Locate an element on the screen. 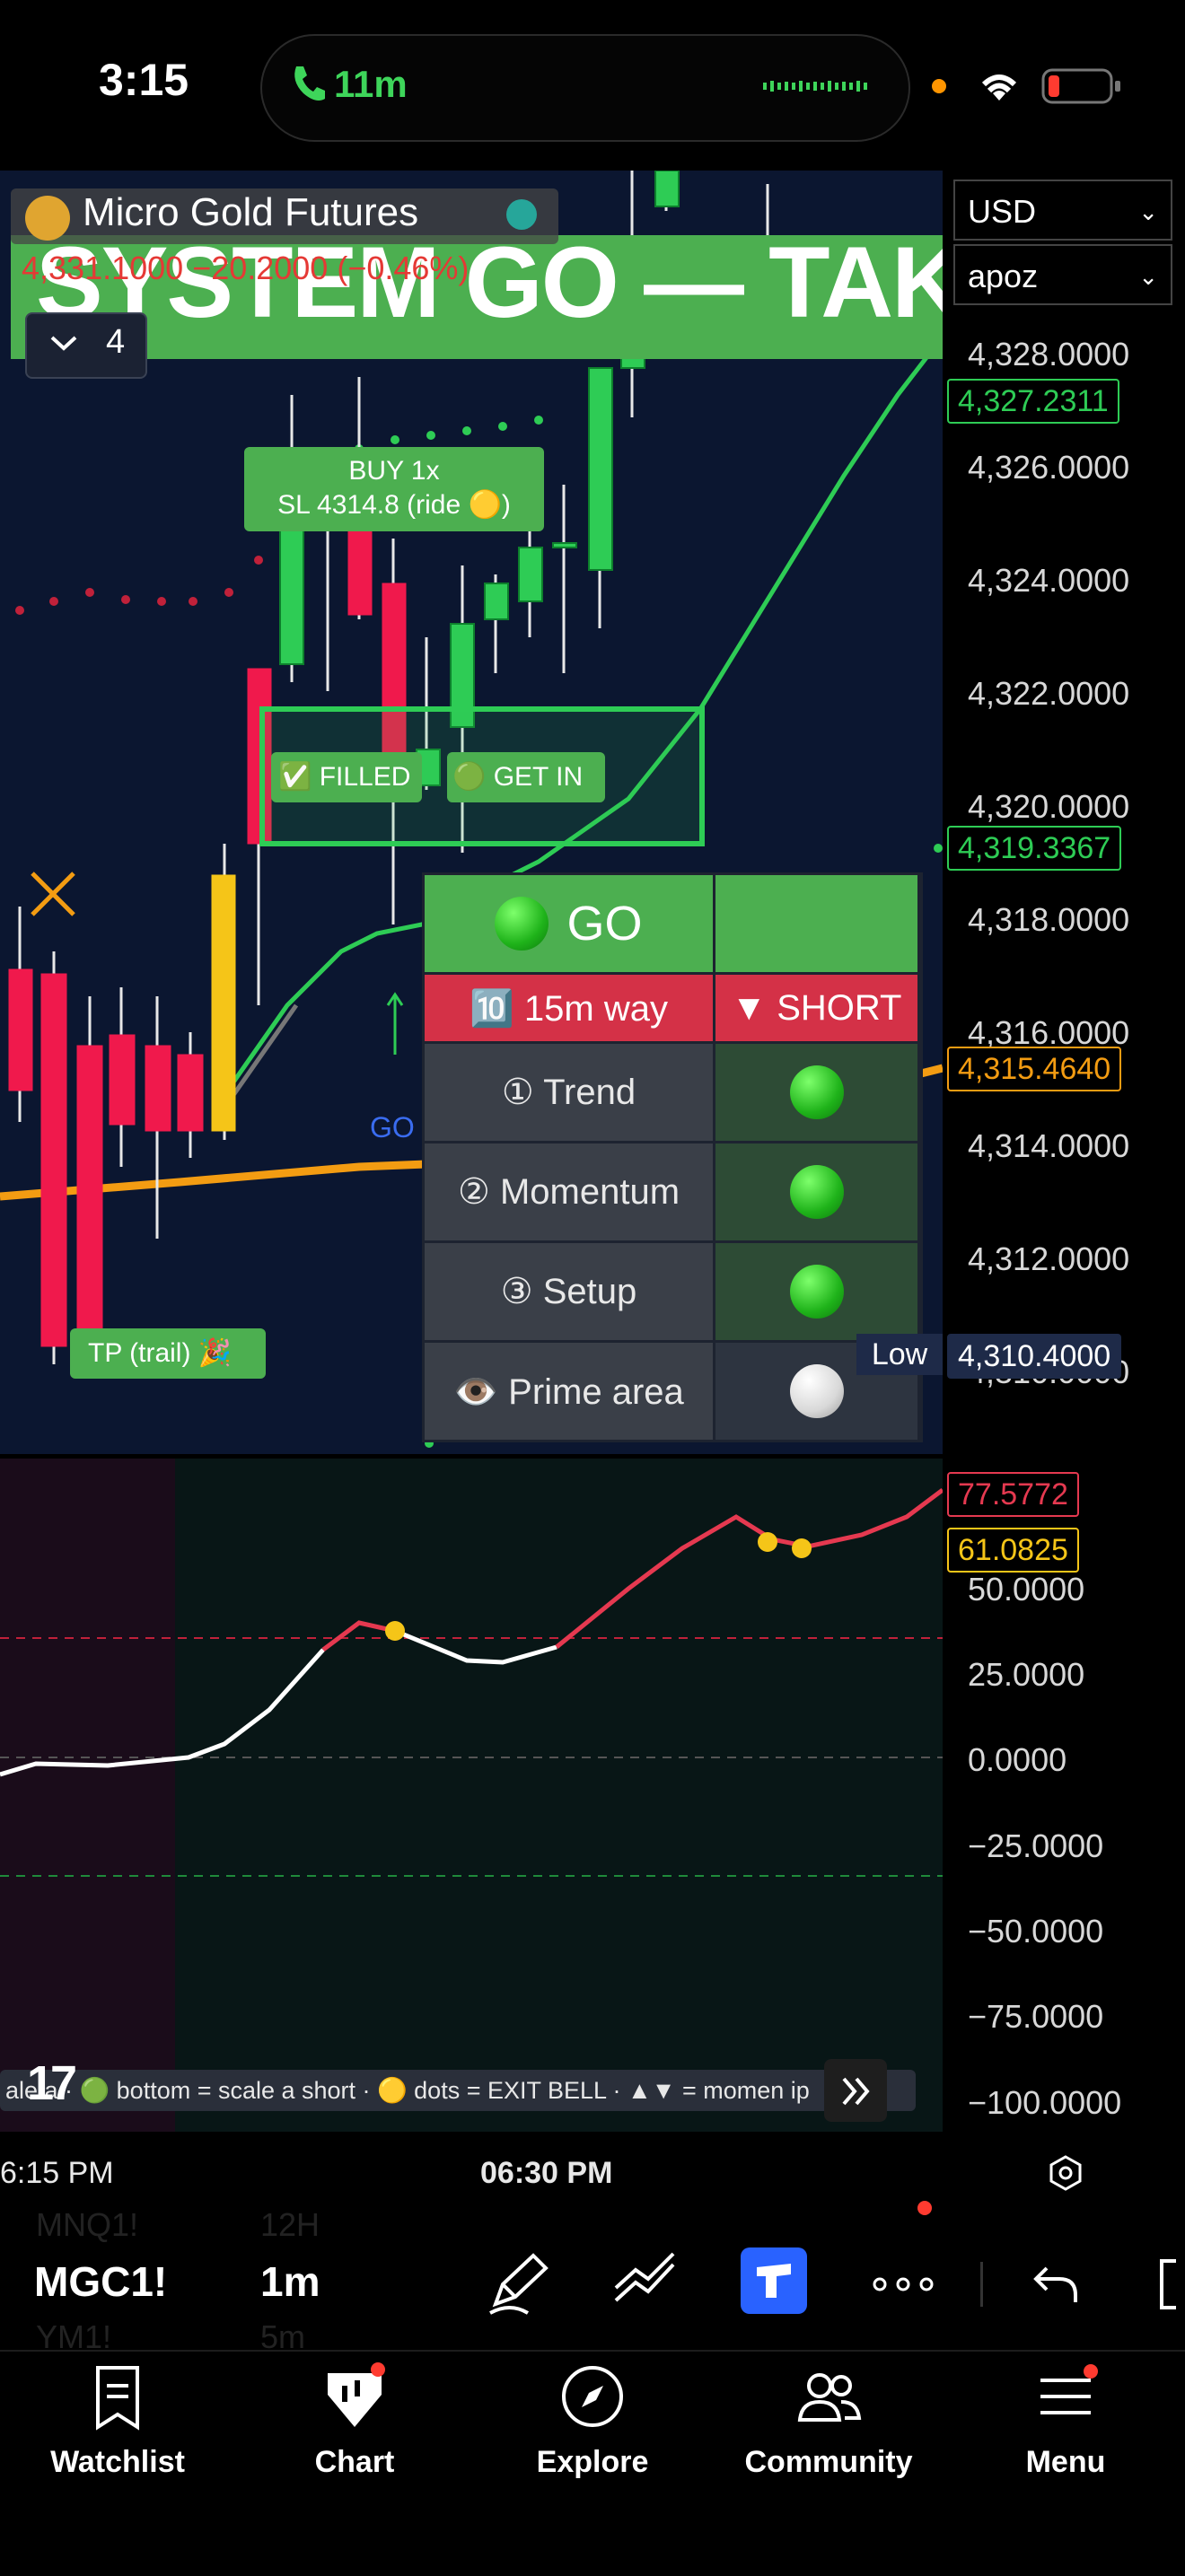  tab-chart: Chart is located at coordinates (354, 2441).